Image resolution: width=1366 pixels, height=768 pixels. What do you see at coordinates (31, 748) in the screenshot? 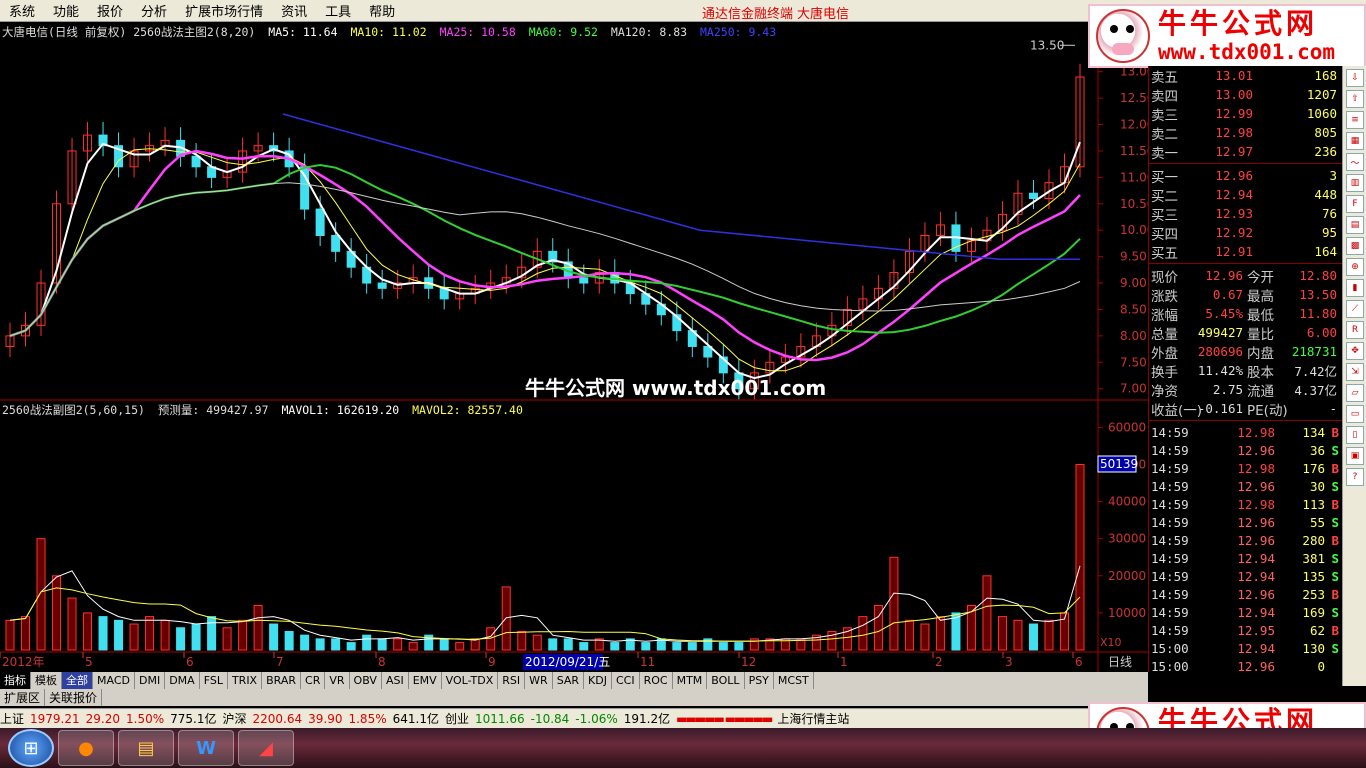
I see `start-button: ⊞` at bounding box center [31, 748].